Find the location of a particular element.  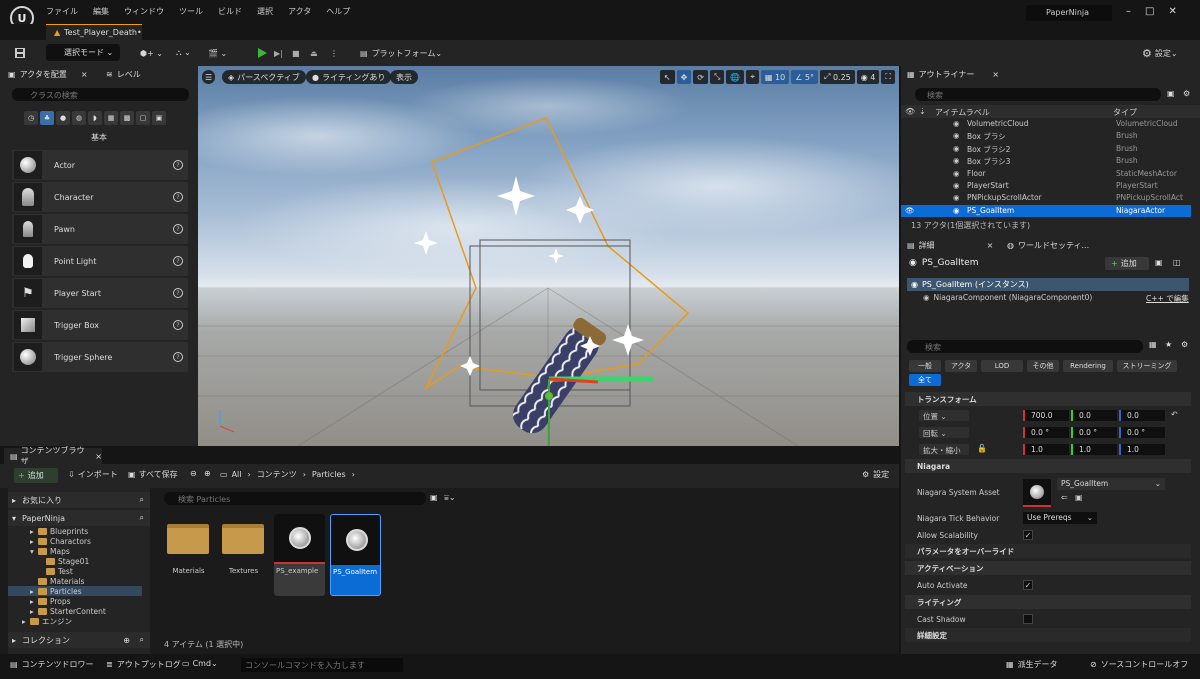

cast-shadow-checkbox is located at coordinates (1028, 619).